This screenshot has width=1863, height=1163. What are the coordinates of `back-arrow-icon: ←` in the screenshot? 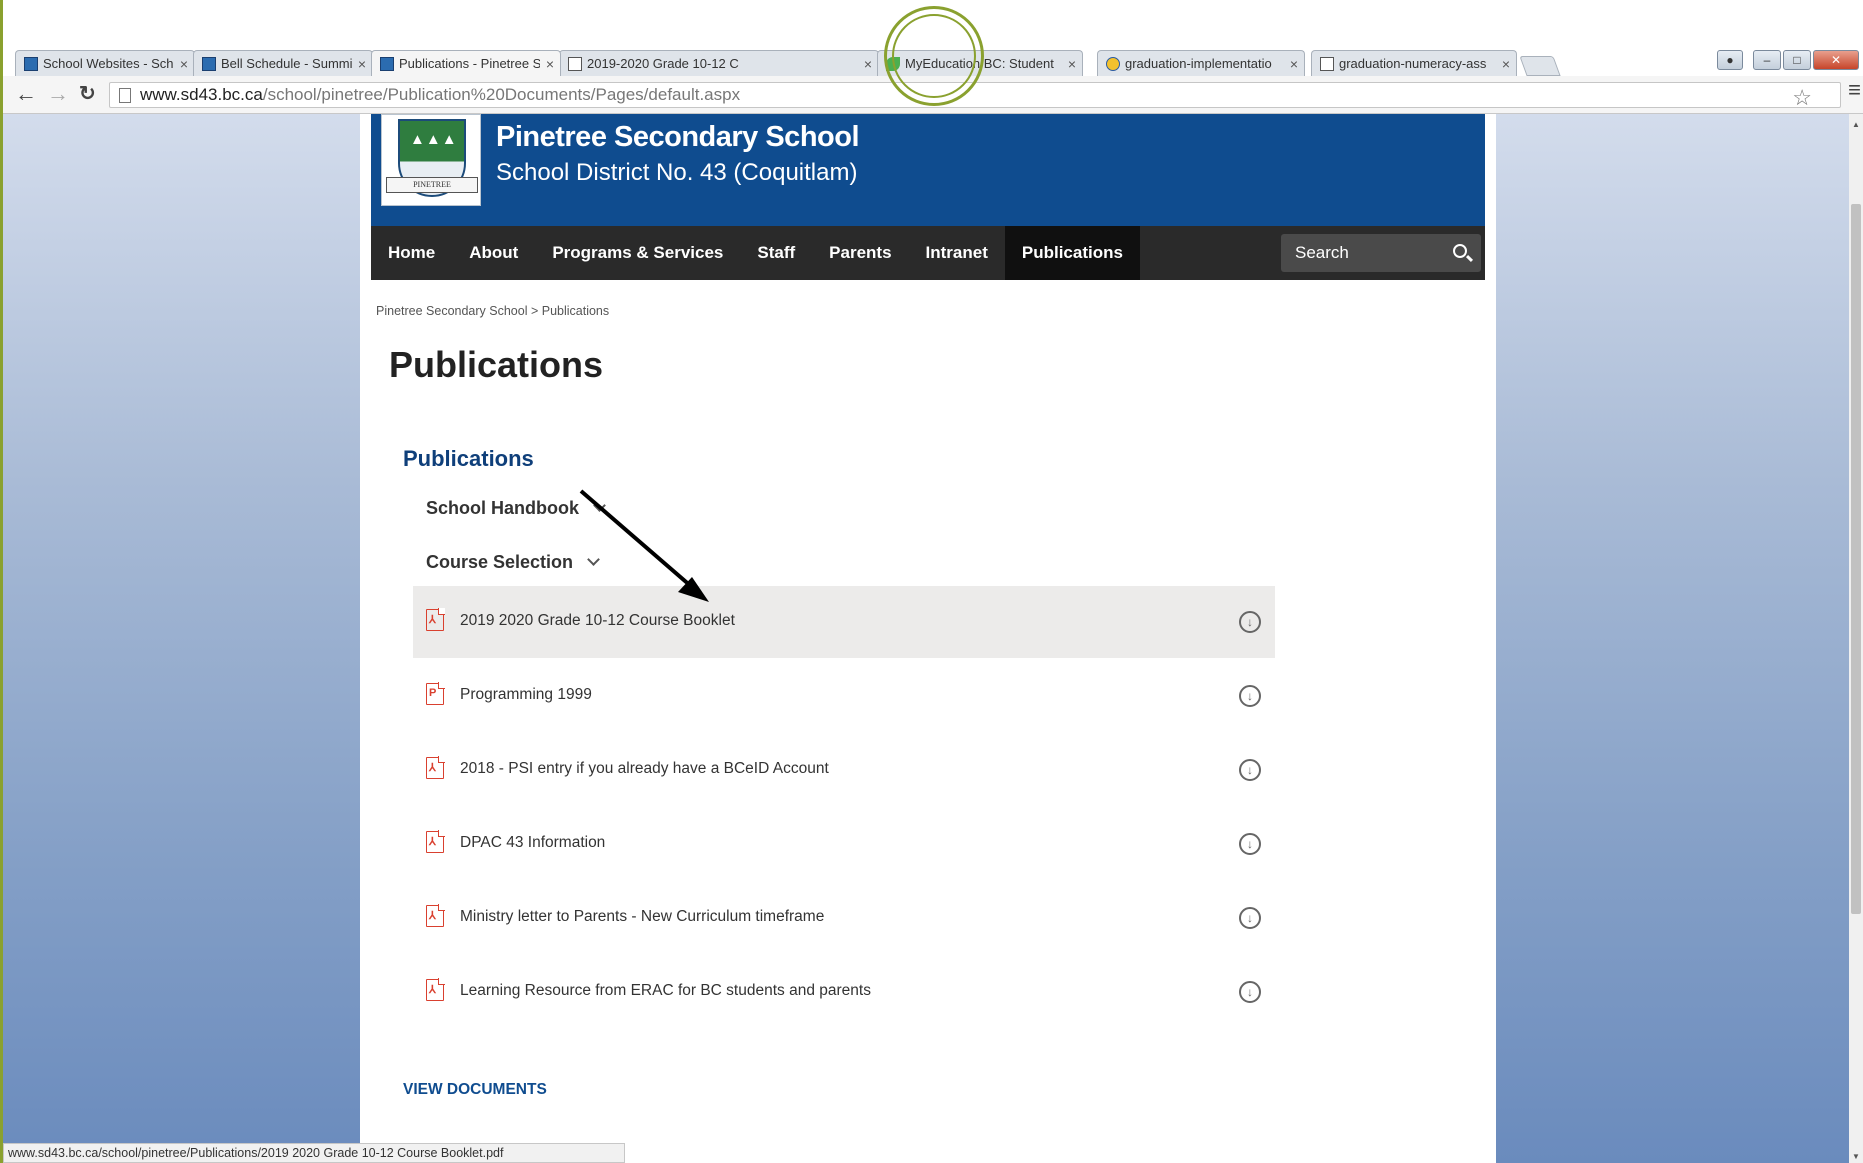 It's located at (26, 94).